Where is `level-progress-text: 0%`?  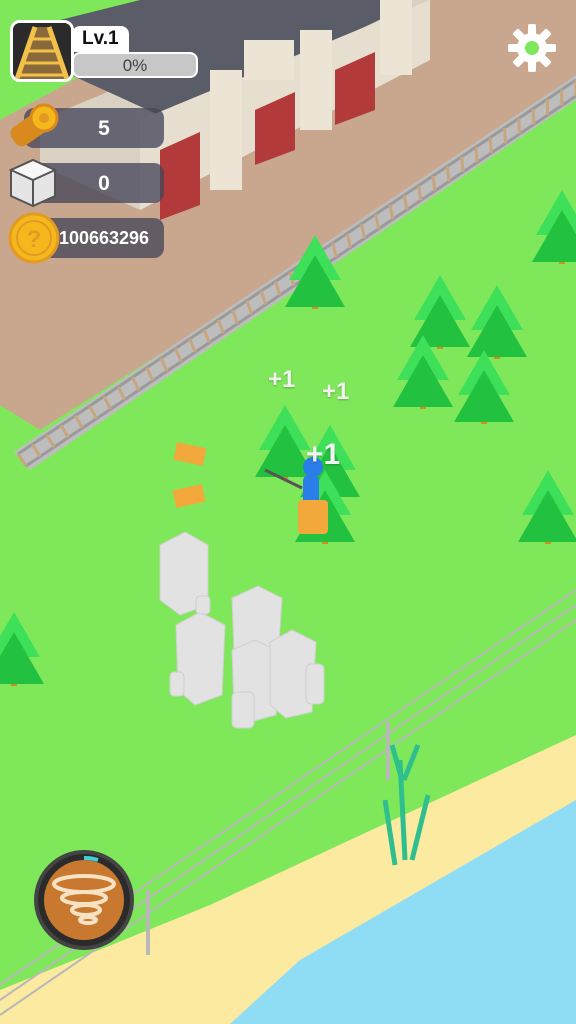
level-progress-text: 0% is located at coordinates (135, 65).